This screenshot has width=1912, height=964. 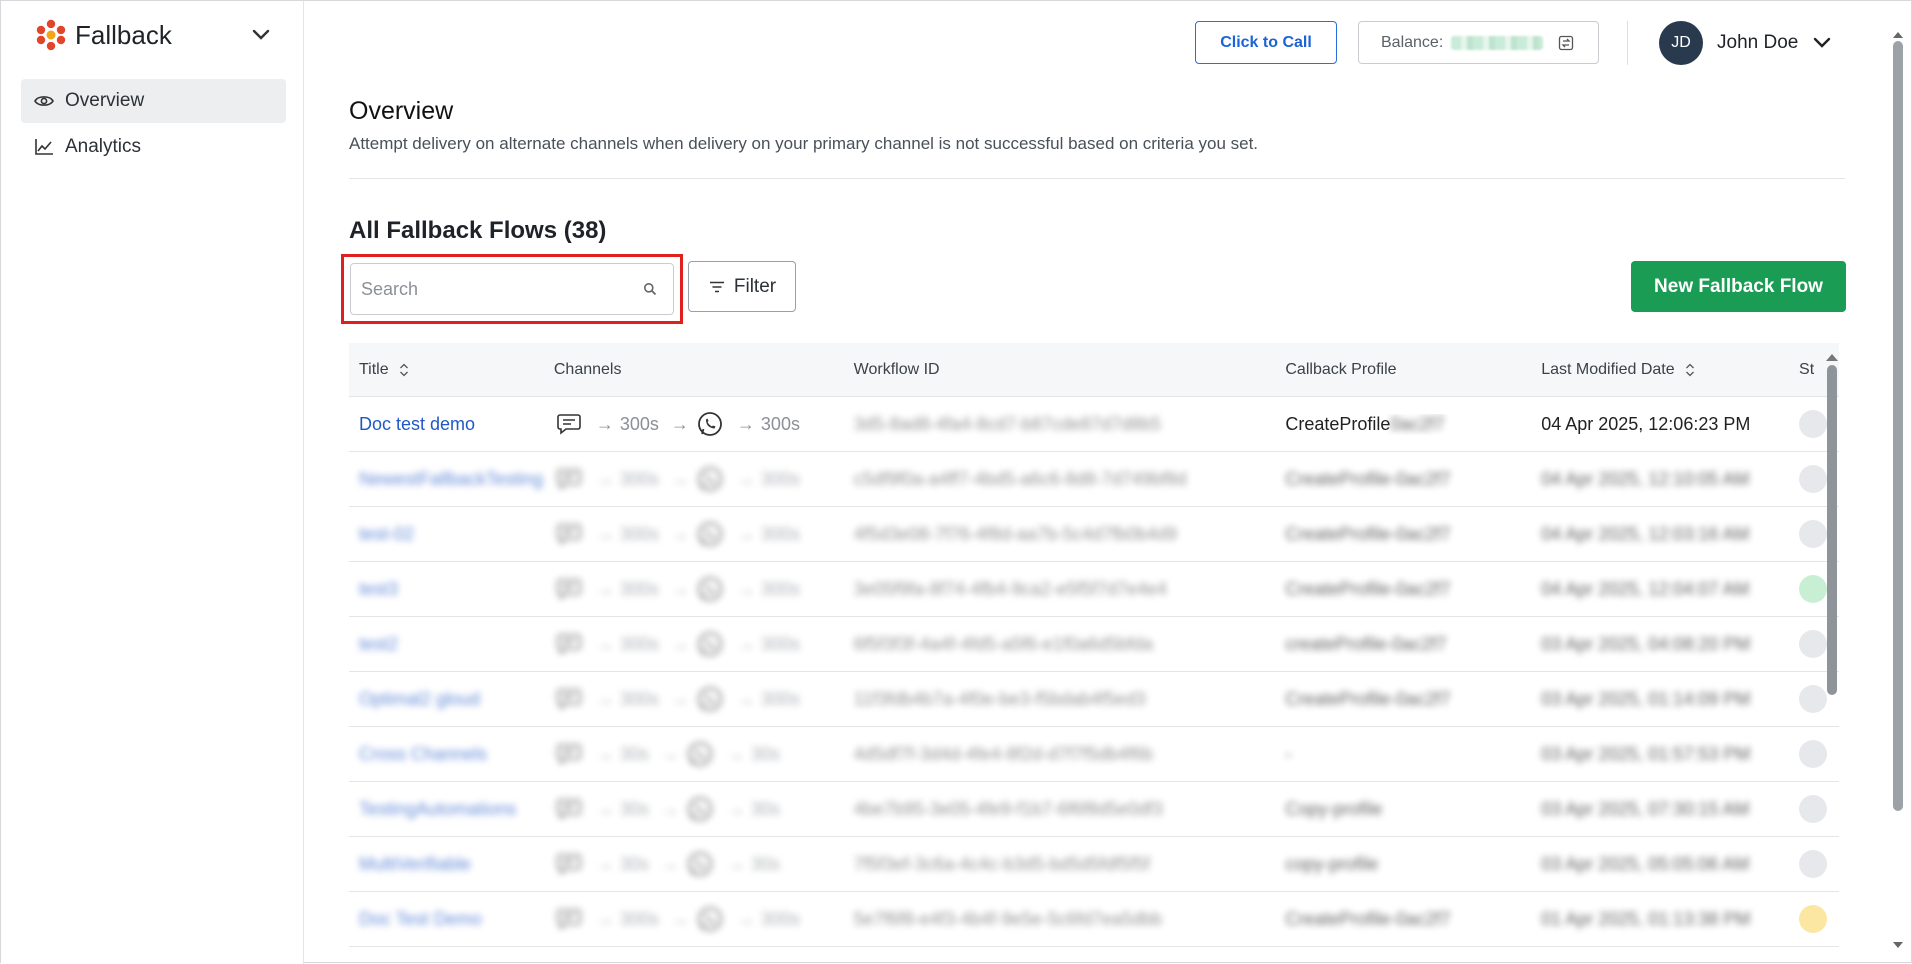 What do you see at coordinates (1001, 863) in the screenshot?
I see `workflow-id: 7f5f3ef-3c6a-4c4c-b3d5-bd5d5fdf5f5f` at bounding box center [1001, 863].